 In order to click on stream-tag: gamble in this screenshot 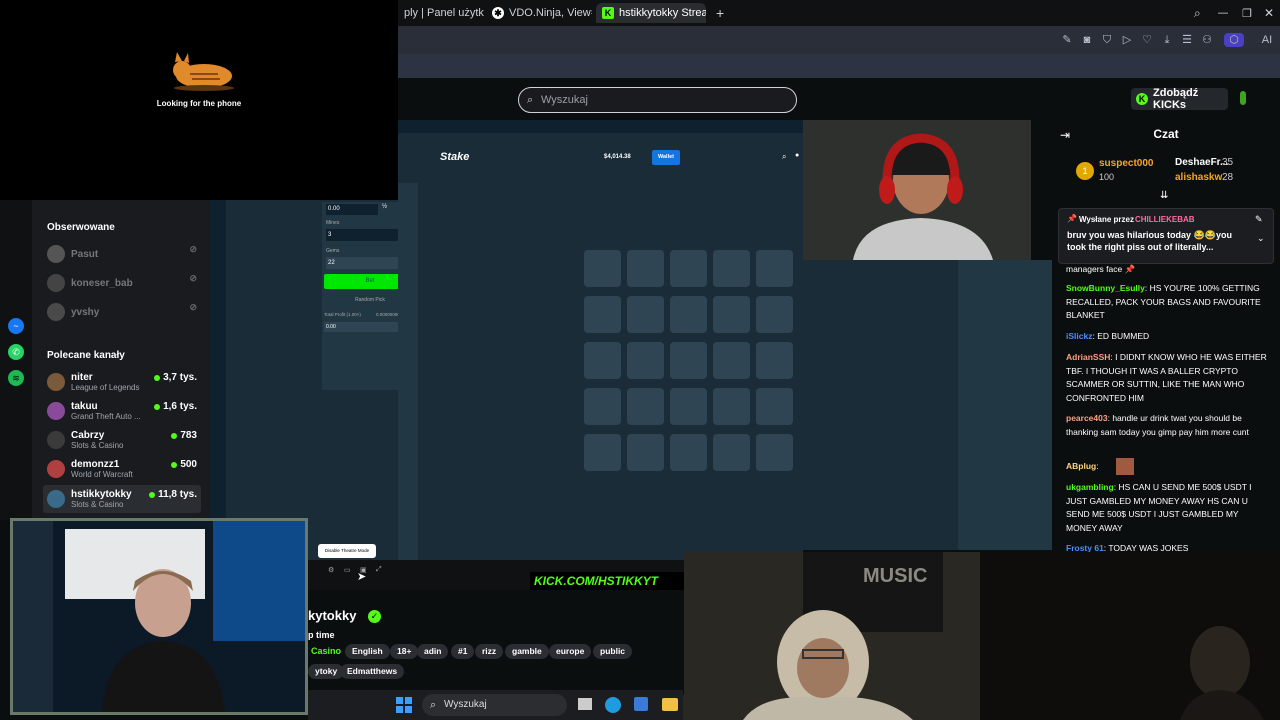, I will do `click(527, 651)`.